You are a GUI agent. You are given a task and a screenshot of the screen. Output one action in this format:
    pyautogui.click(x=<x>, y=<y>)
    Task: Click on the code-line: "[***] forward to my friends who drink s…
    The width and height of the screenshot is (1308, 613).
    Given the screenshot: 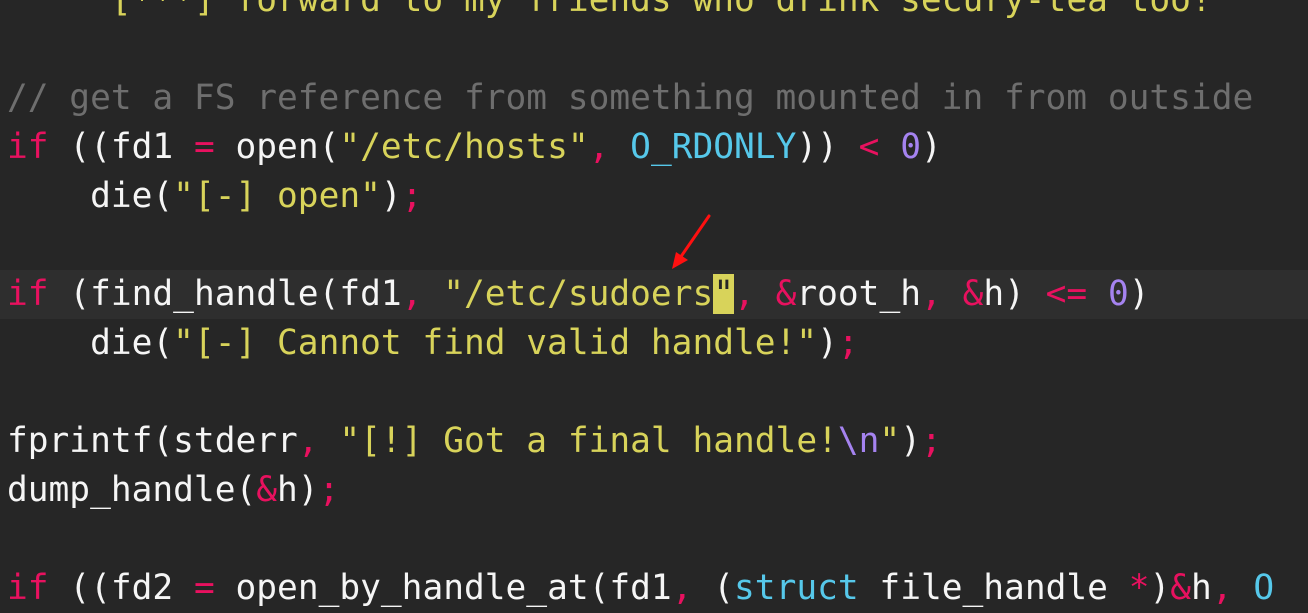 What is the action you would take?
    pyautogui.click(x=657, y=12)
    